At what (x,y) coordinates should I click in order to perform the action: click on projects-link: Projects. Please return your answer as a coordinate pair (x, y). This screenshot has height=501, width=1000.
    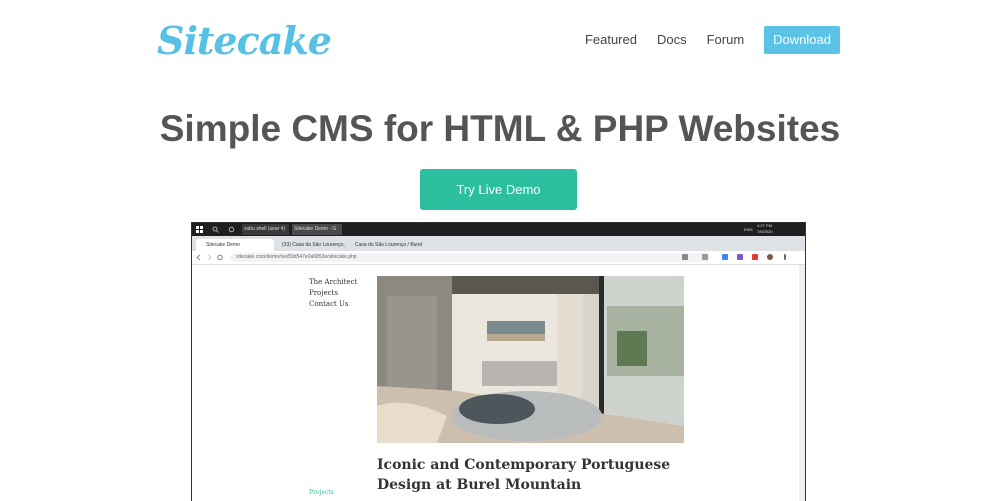
    Looking at the image, I should click on (321, 492).